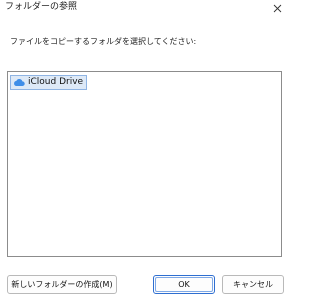 The image size is (320, 300). Describe the element at coordinates (103, 41) in the screenshot. I see `instruction-text: ファイルをコピーするフォルダを選択してください:` at that location.